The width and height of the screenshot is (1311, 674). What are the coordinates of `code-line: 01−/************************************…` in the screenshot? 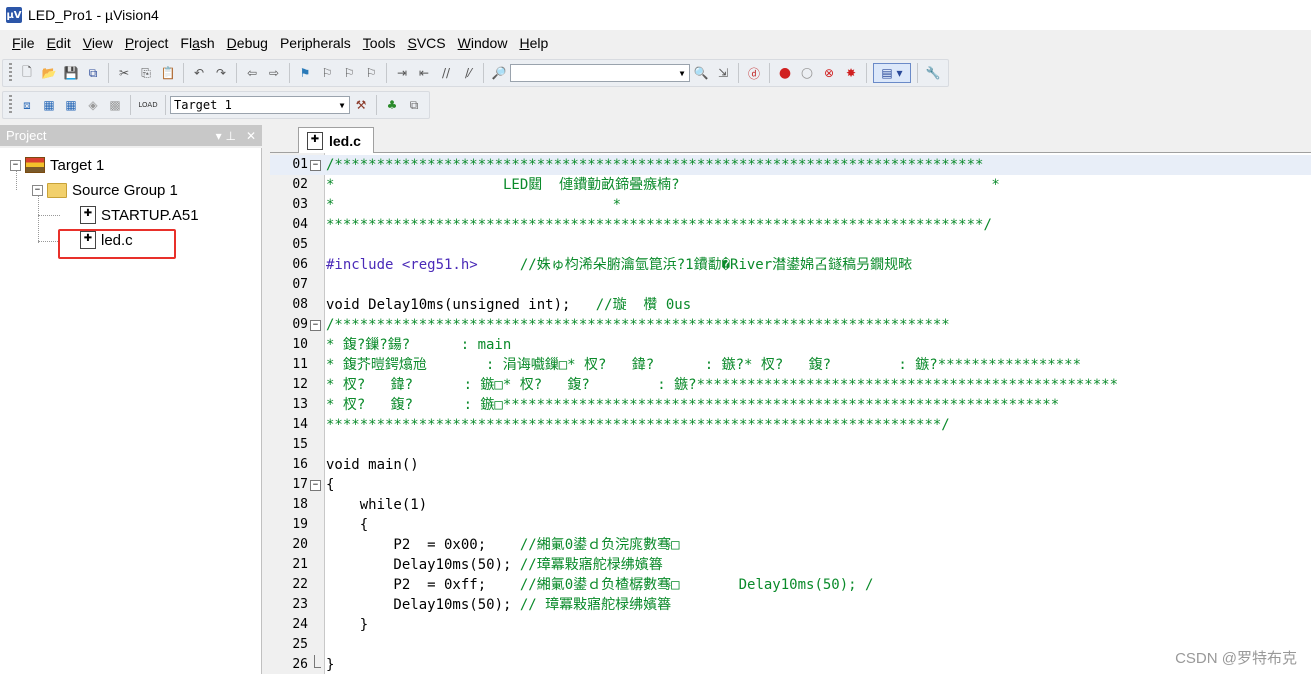 It's located at (790, 165).